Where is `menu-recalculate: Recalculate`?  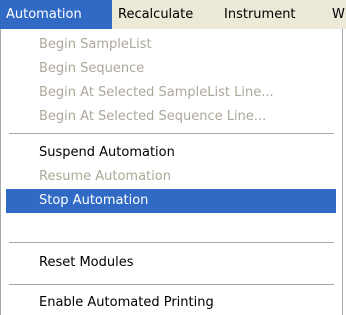 menu-recalculate: Recalculate is located at coordinates (165, 14).